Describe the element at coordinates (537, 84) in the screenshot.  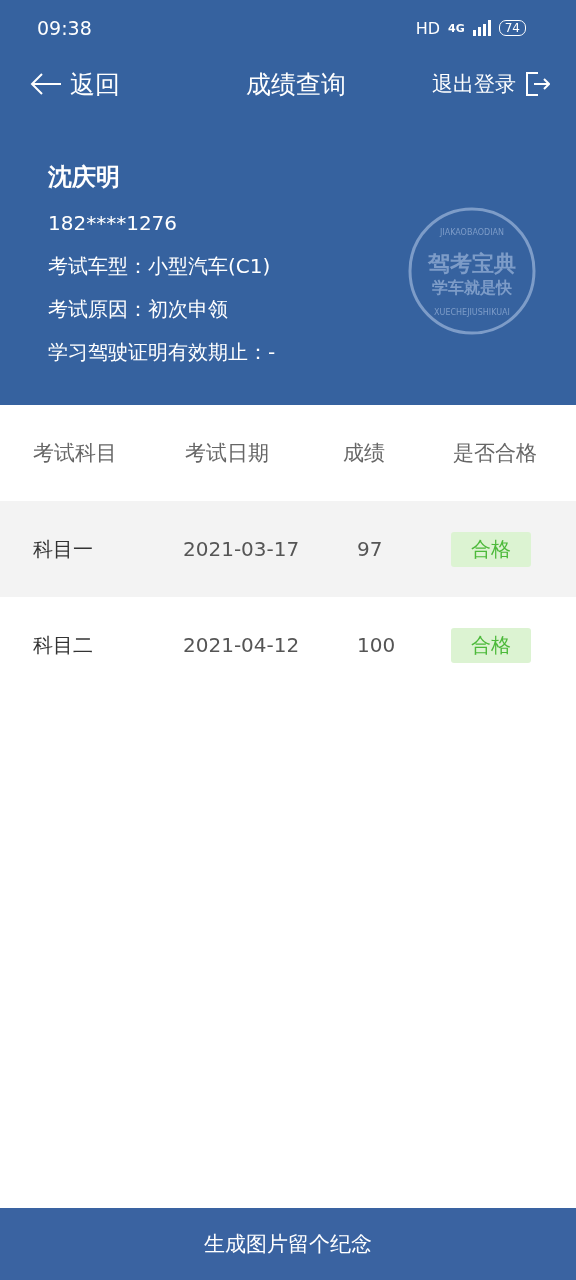
I see `logout-icon` at that location.